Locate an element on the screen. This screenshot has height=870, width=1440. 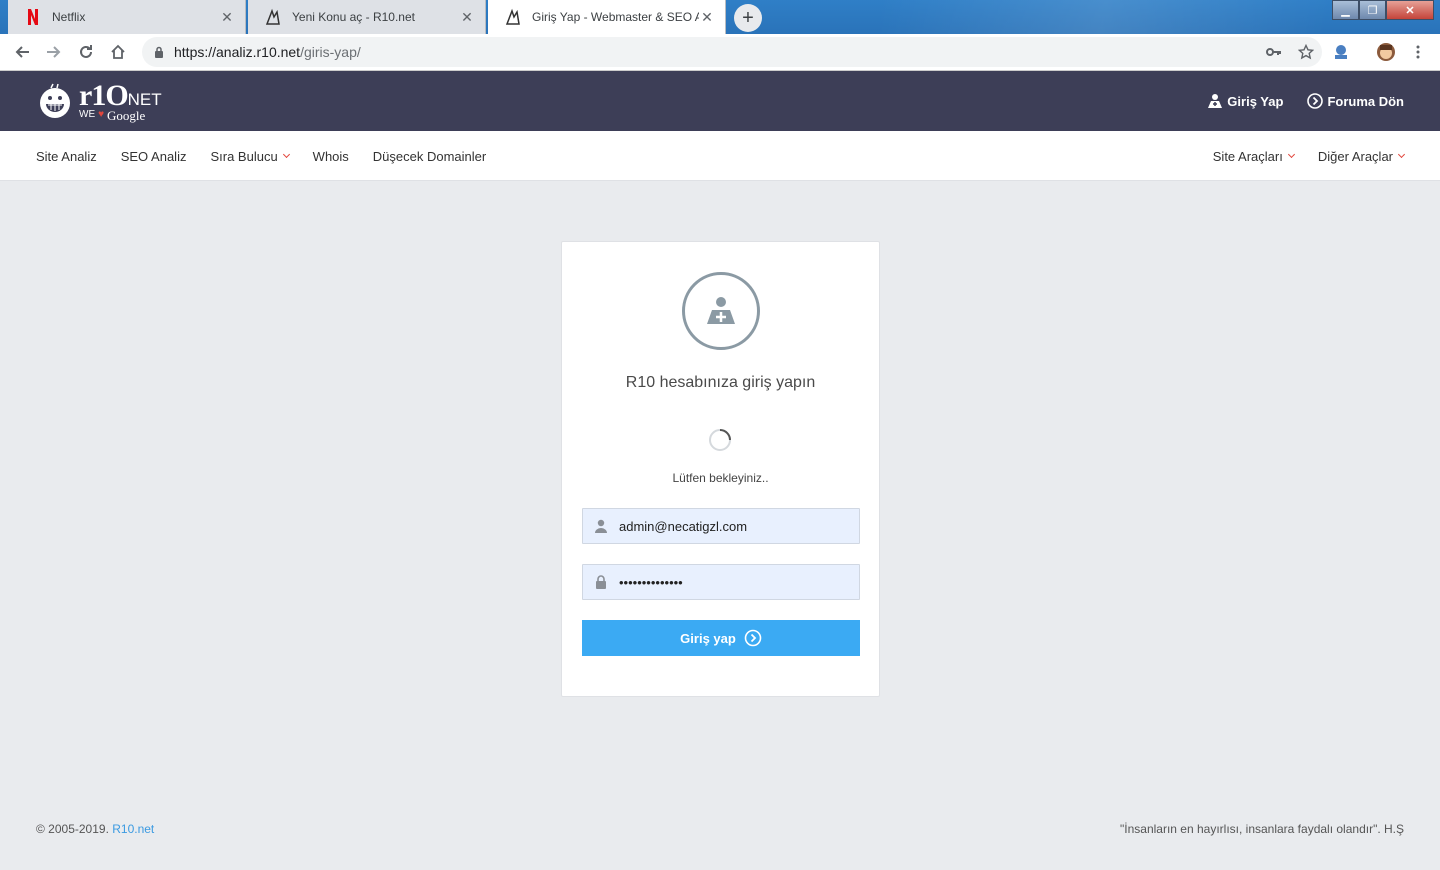
footer-copyright: © 2005-2019. R10.net is located at coordinates (95, 829).